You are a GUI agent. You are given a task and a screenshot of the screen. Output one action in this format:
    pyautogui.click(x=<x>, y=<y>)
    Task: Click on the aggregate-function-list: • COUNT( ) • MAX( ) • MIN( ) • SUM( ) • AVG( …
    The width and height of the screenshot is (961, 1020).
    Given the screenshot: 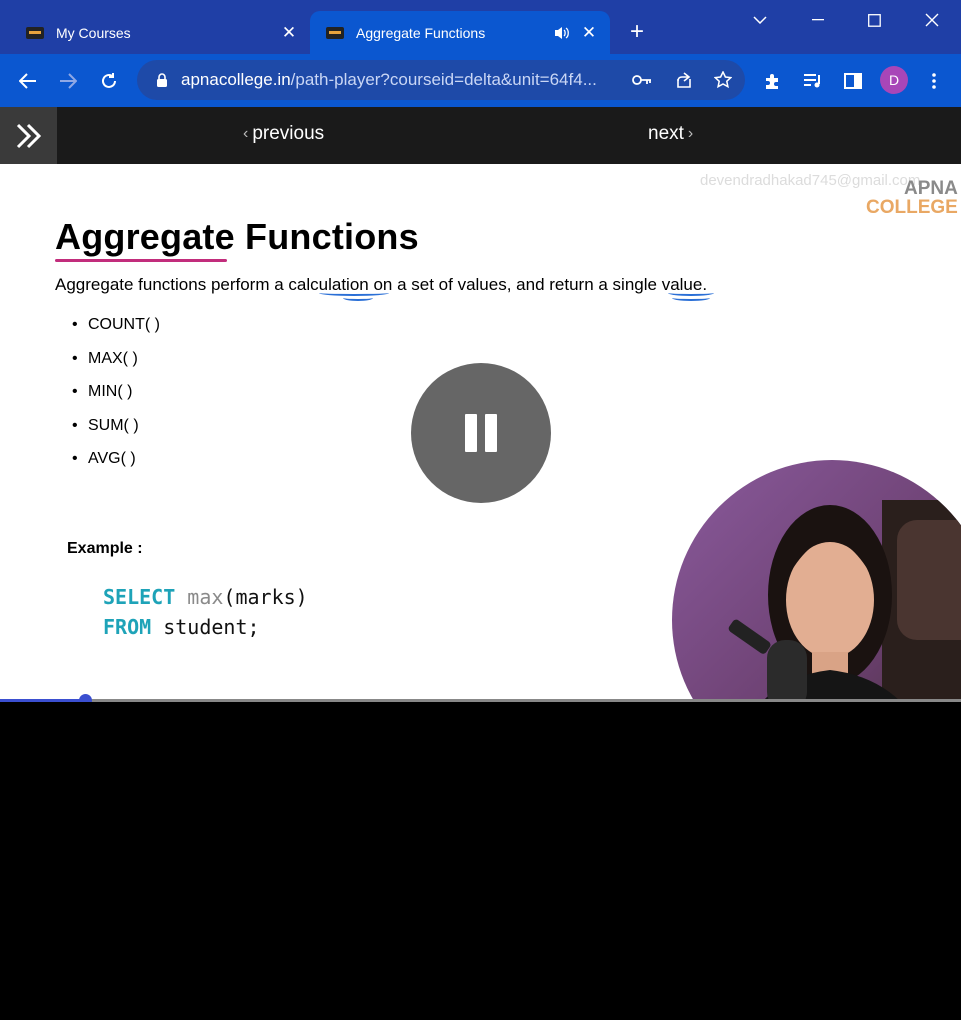 What is the action you would take?
    pyautogui.click(x=116, y=400)
    